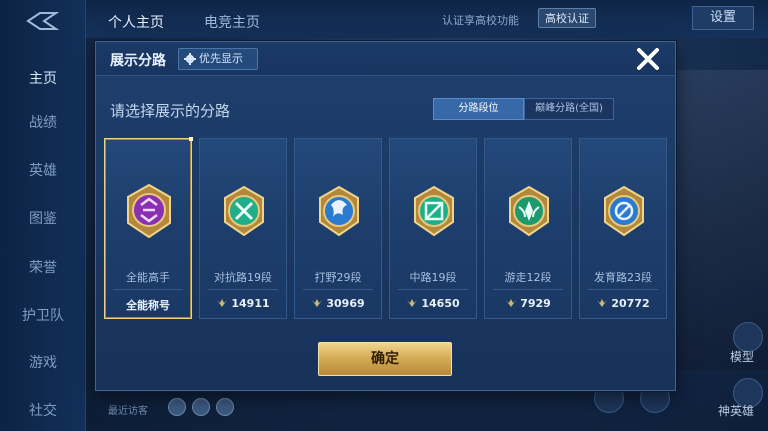  What do you see at coordinates (433, 277) in the screenshot?
I see `lane-card-name: 中路19段` at bounding box center [433, 277].